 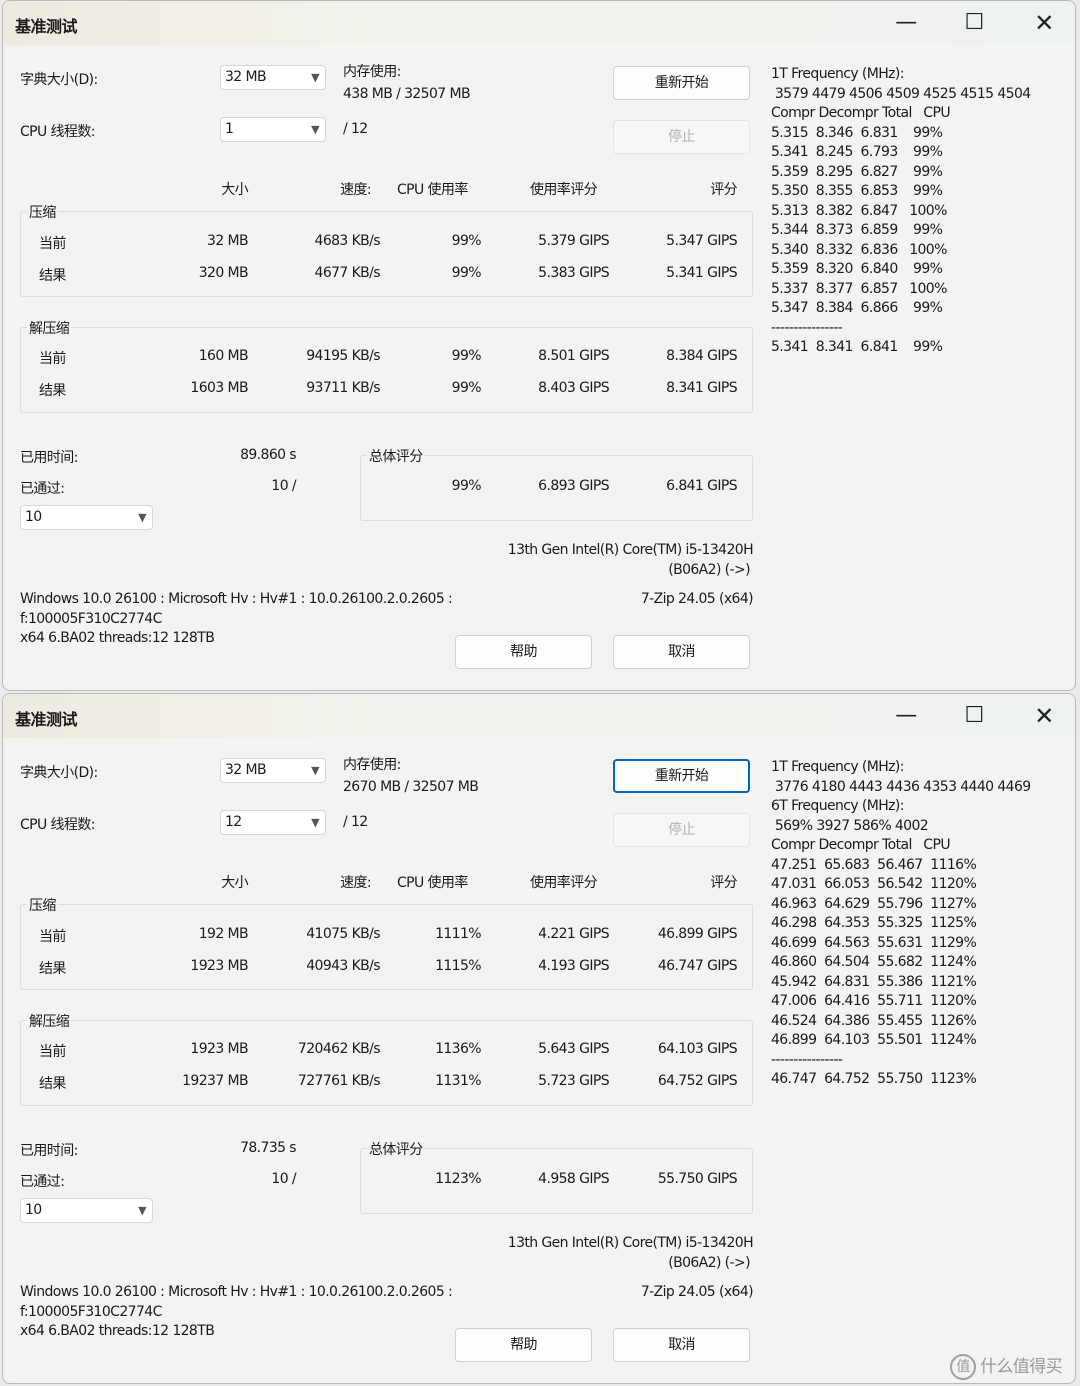 I want to click on total-usage-rating: 4.958 GIPS, so click(x=573, y=1179).